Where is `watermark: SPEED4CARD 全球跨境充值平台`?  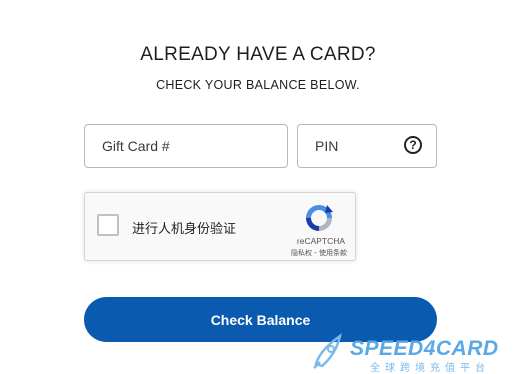
watermark: SPEED4CARD 全球跨境充值平台 is located at coordinates (411, 352).